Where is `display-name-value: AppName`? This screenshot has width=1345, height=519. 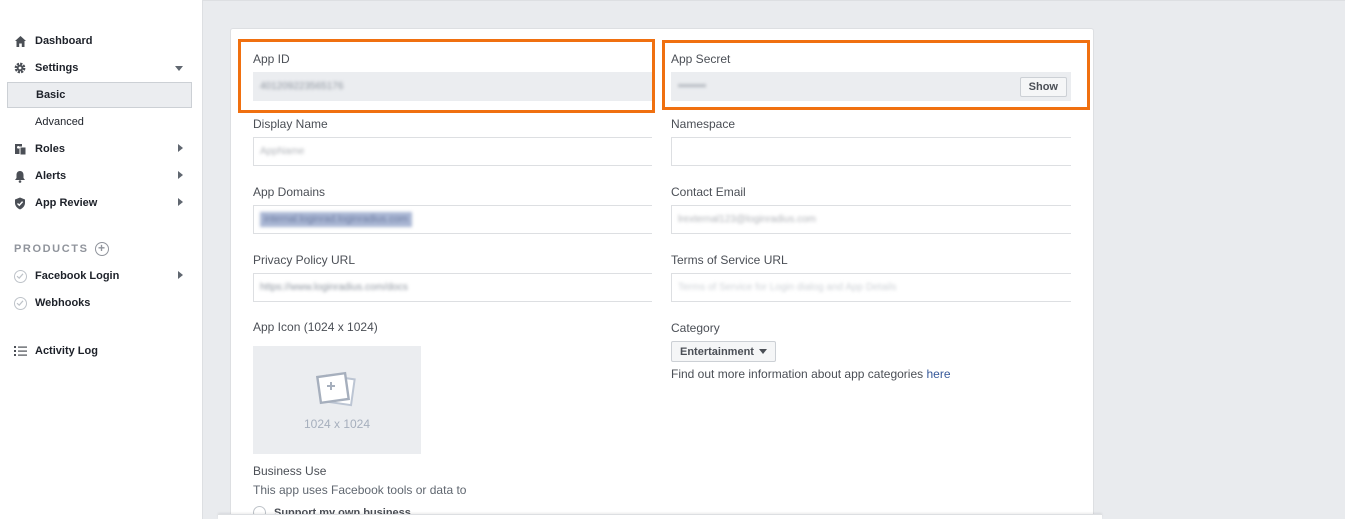 display-name-value: AppName is located at coordinates (282, 151).